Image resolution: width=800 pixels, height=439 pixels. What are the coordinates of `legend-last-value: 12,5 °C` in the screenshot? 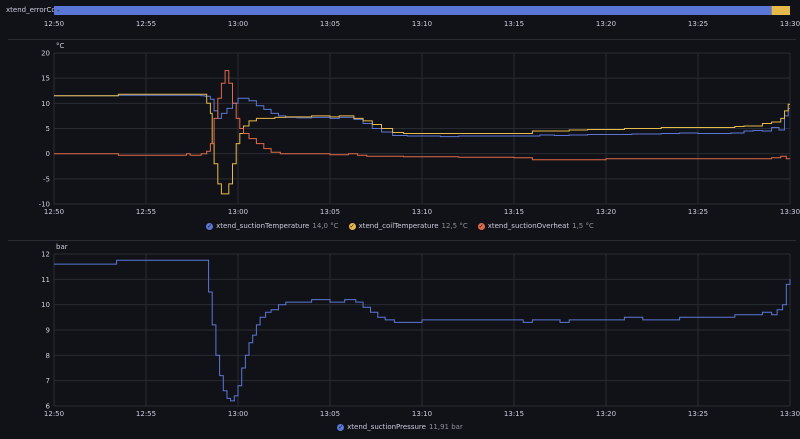 It's located at (454, 226).